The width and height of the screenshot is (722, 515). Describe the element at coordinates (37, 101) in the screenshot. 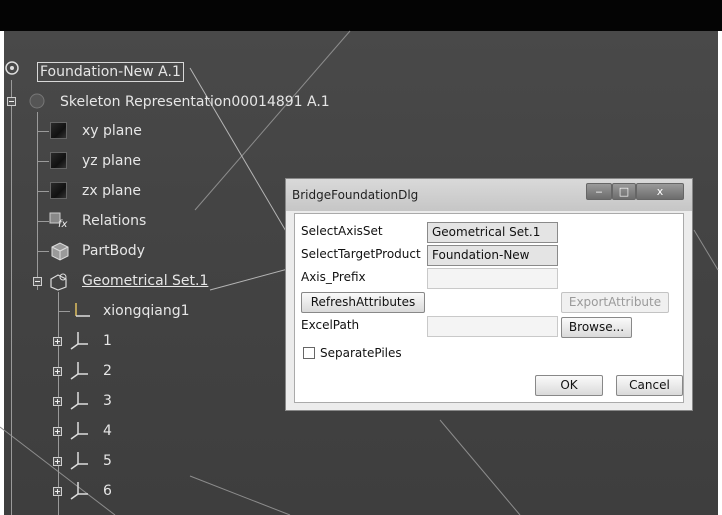

I see `skeleton-gear-icon` at that location.